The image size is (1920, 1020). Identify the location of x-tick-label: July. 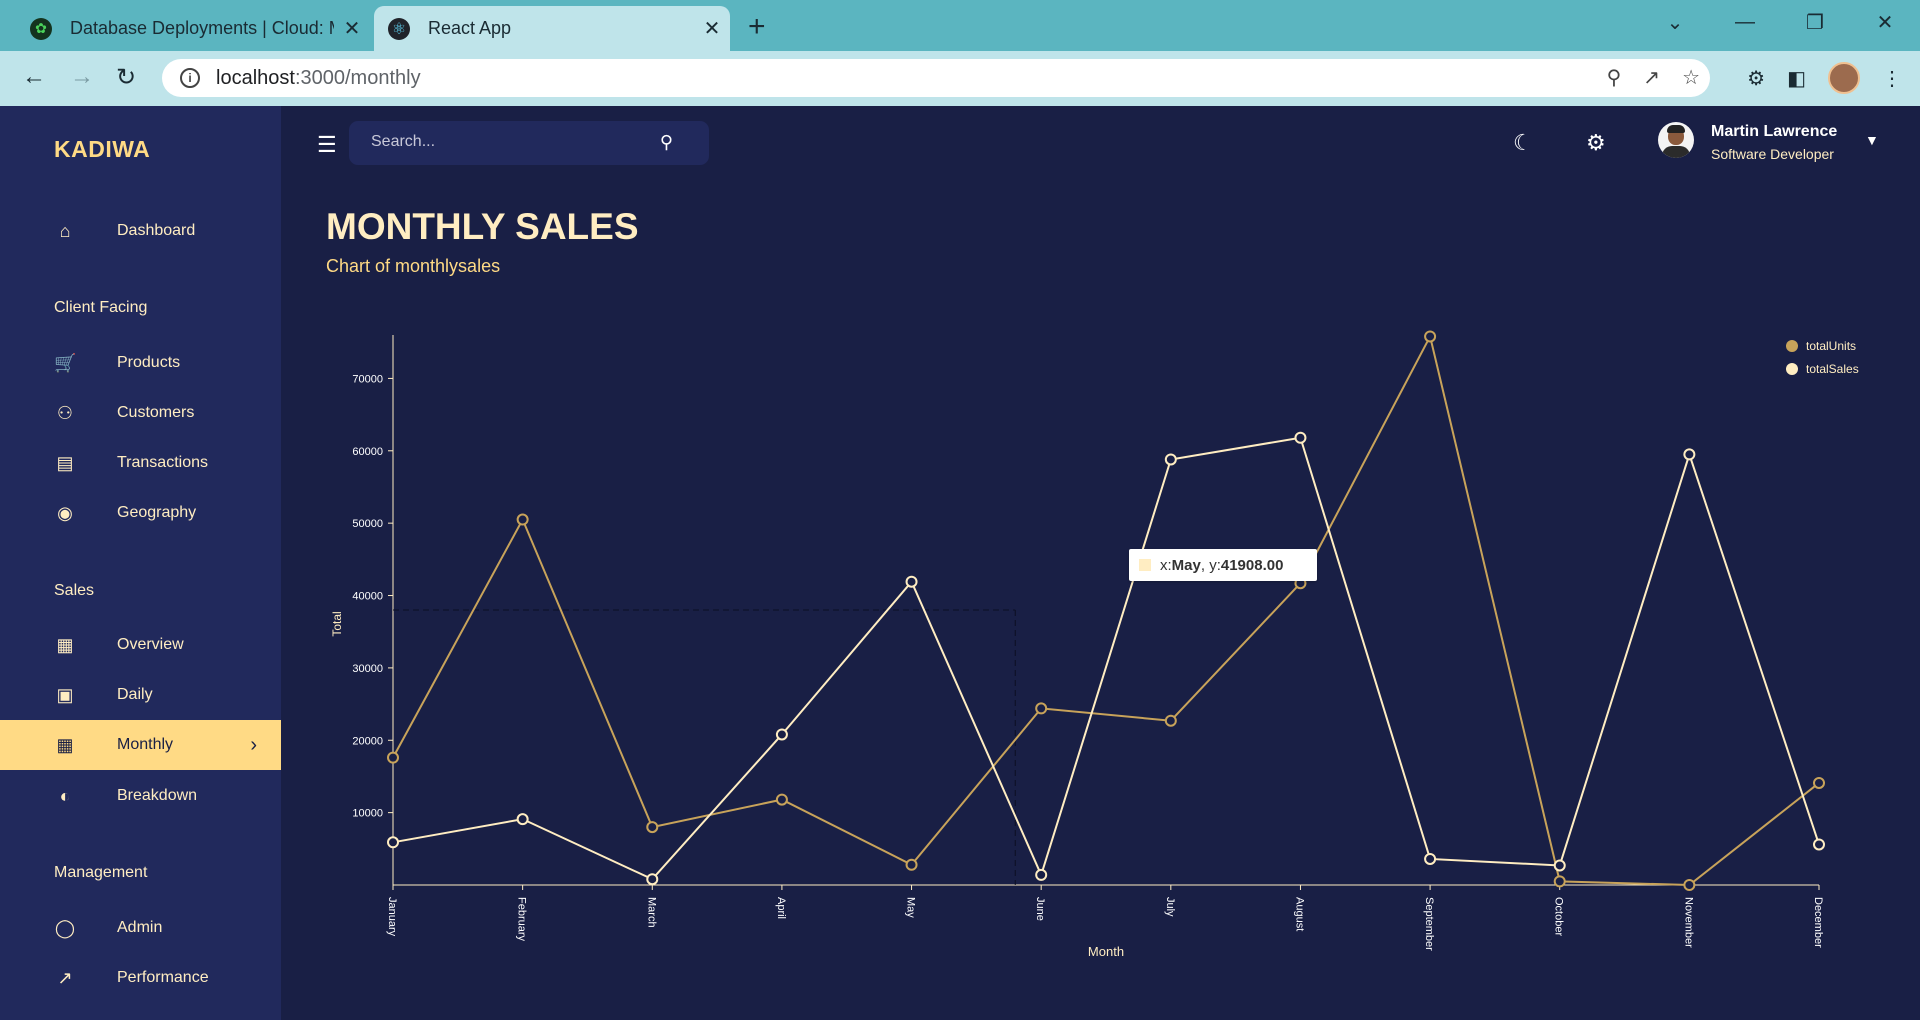
(1170, 907).